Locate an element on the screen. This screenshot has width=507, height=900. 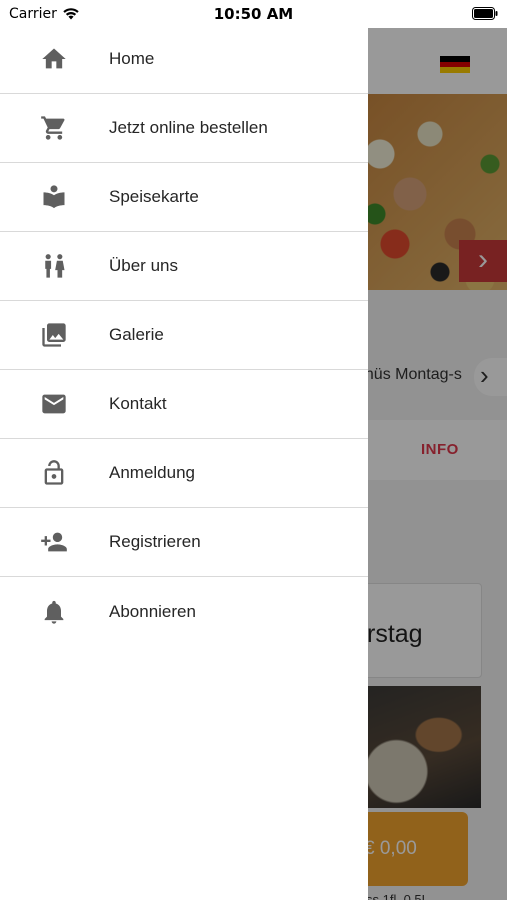
drawer-item-label: Speisekarte is located at coordinates (154, 196).